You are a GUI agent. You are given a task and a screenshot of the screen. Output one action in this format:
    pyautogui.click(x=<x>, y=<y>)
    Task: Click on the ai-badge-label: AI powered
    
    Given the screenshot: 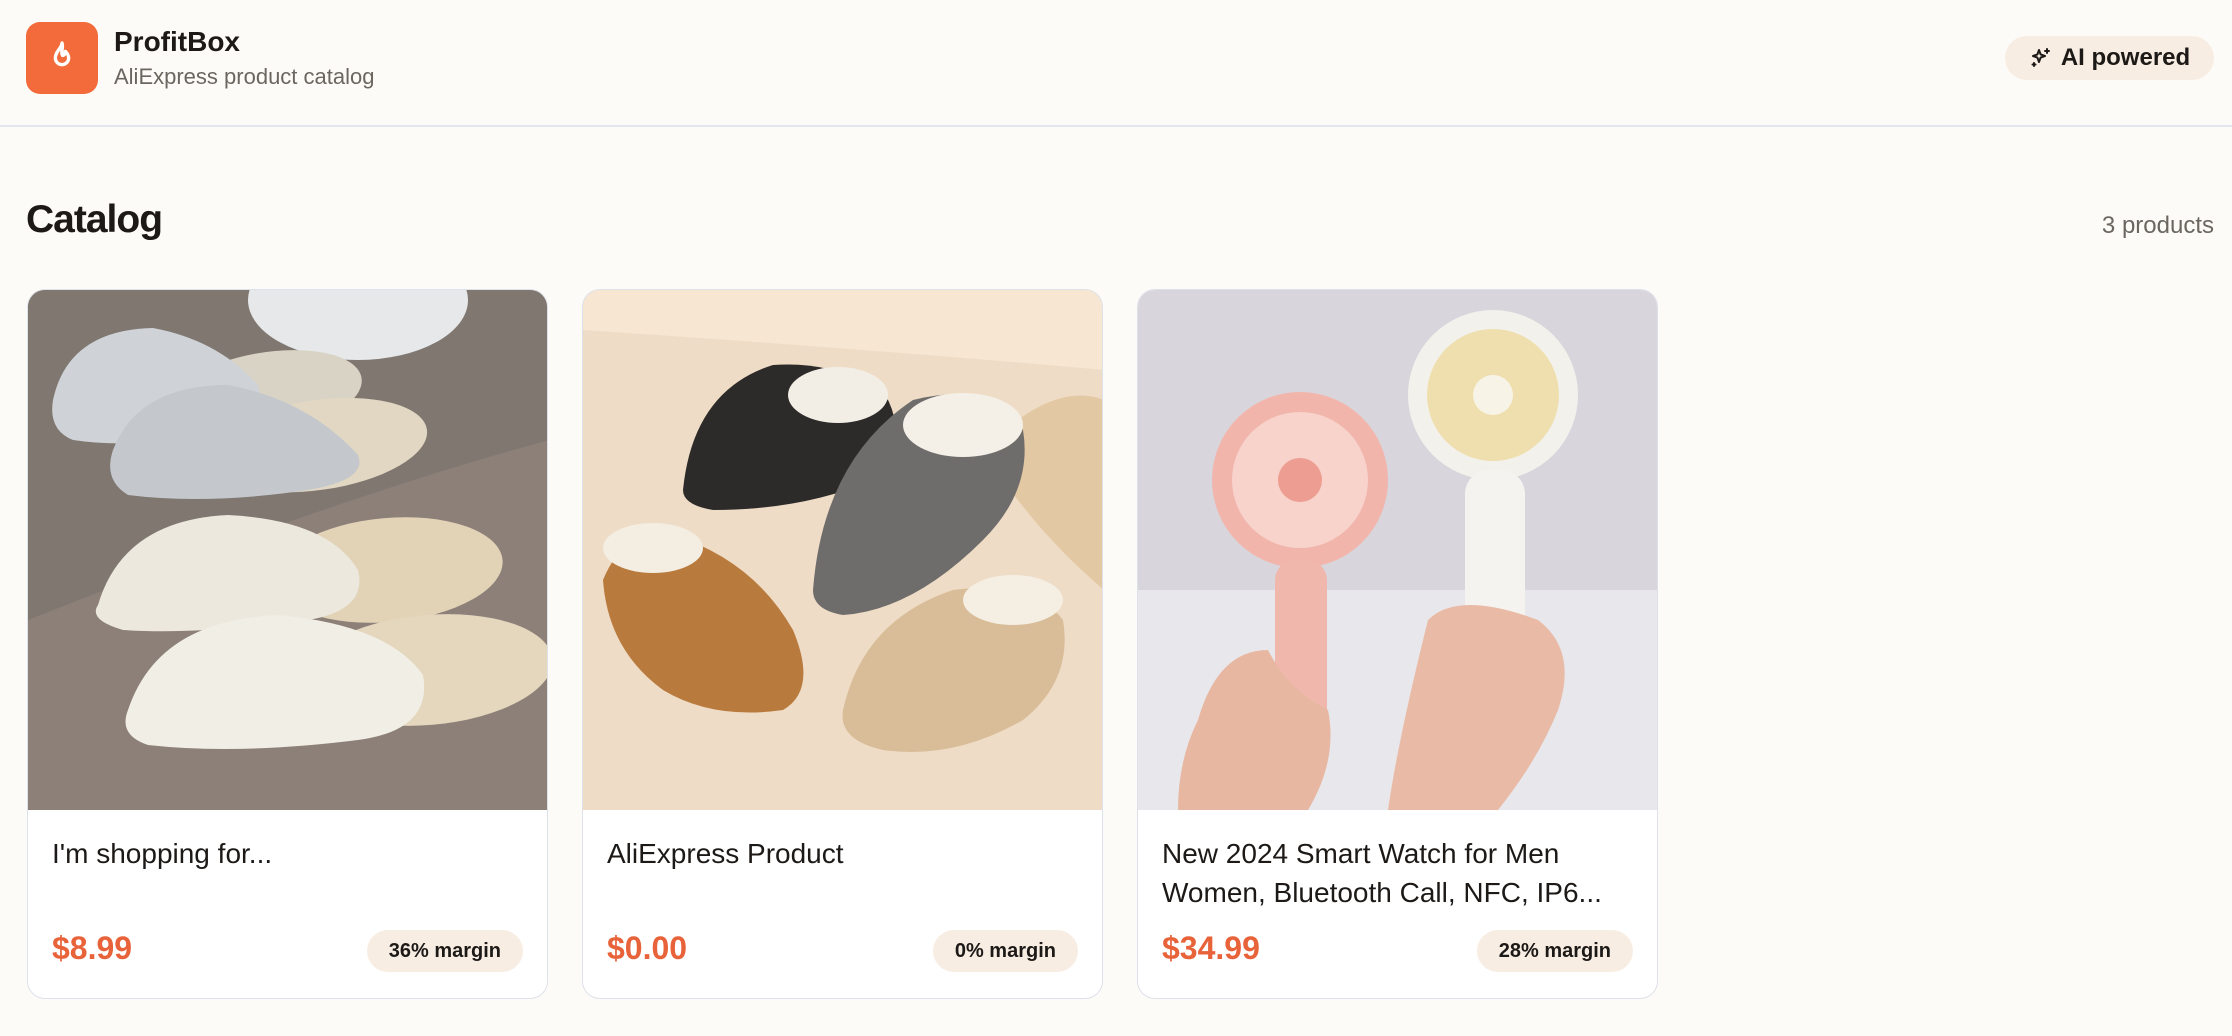 What is the action you would take?
    pyautogui.click(x=2125, y=57)
    